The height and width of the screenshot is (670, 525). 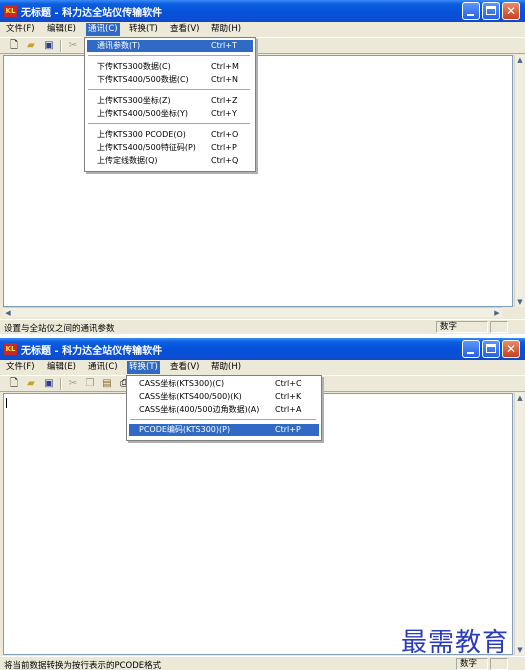 What do you see at coordinates (262, 45) in the screenshot?
I see `toolbar: 🗋 ▰ ▣ ✂` at bounding box center [262, 45].